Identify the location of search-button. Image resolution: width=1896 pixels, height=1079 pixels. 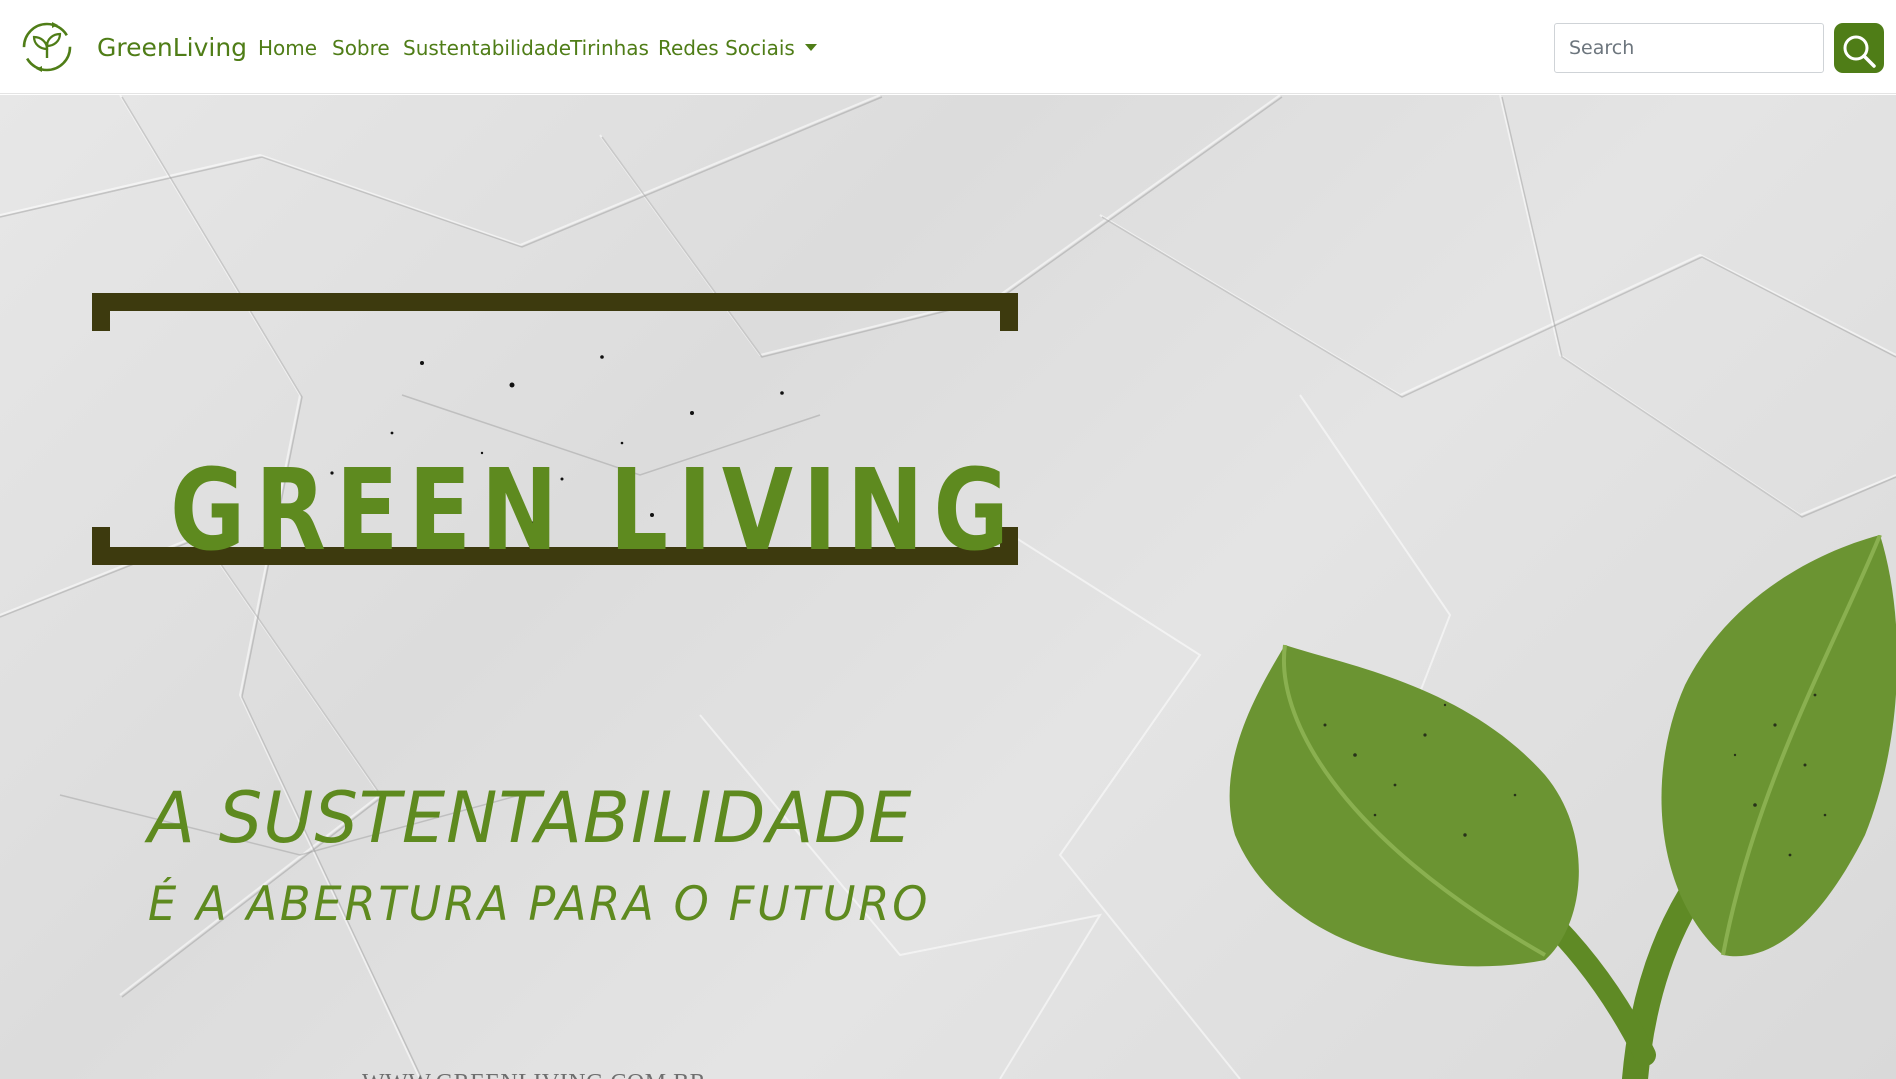
(1859, 48).